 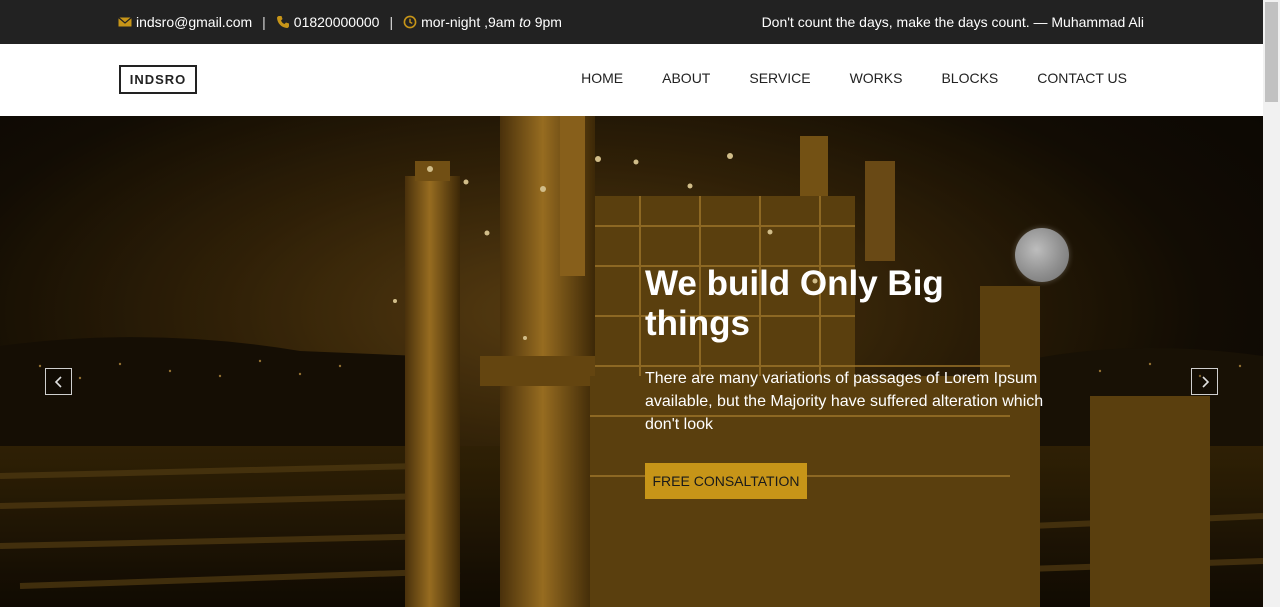 I want to click on phone-text: 01820000000, so click(x=336, y=22).